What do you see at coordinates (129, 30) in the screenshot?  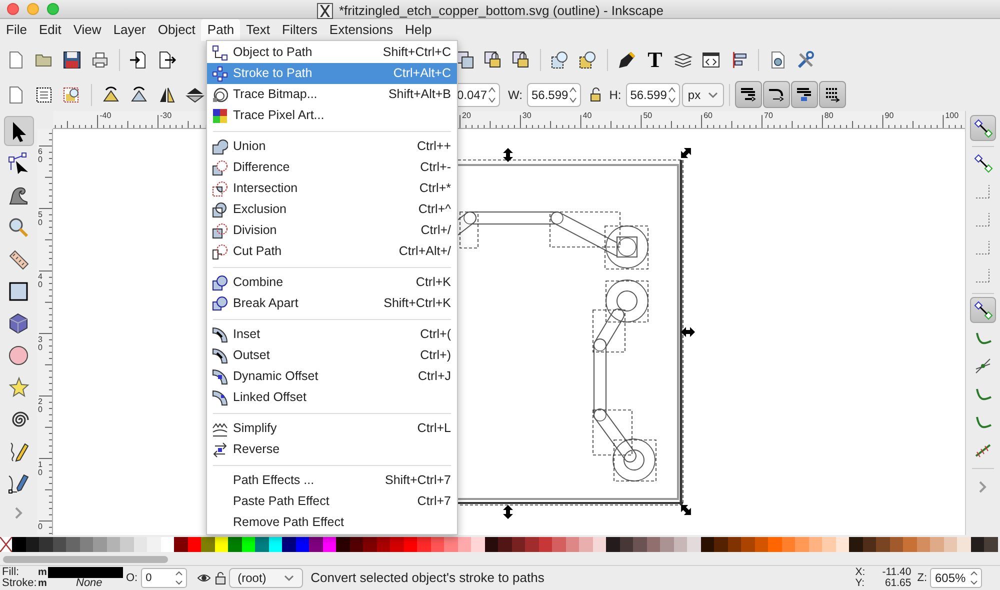 I see `menu-item: Layer` at bounding box center [129, 30].